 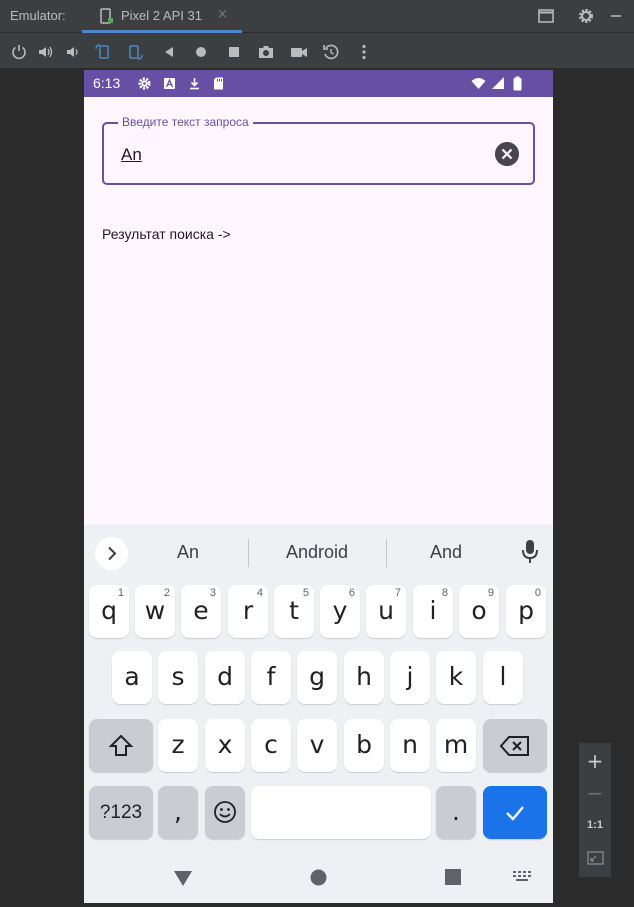 I want to click on period-key: ., so click(x=456, y=812).